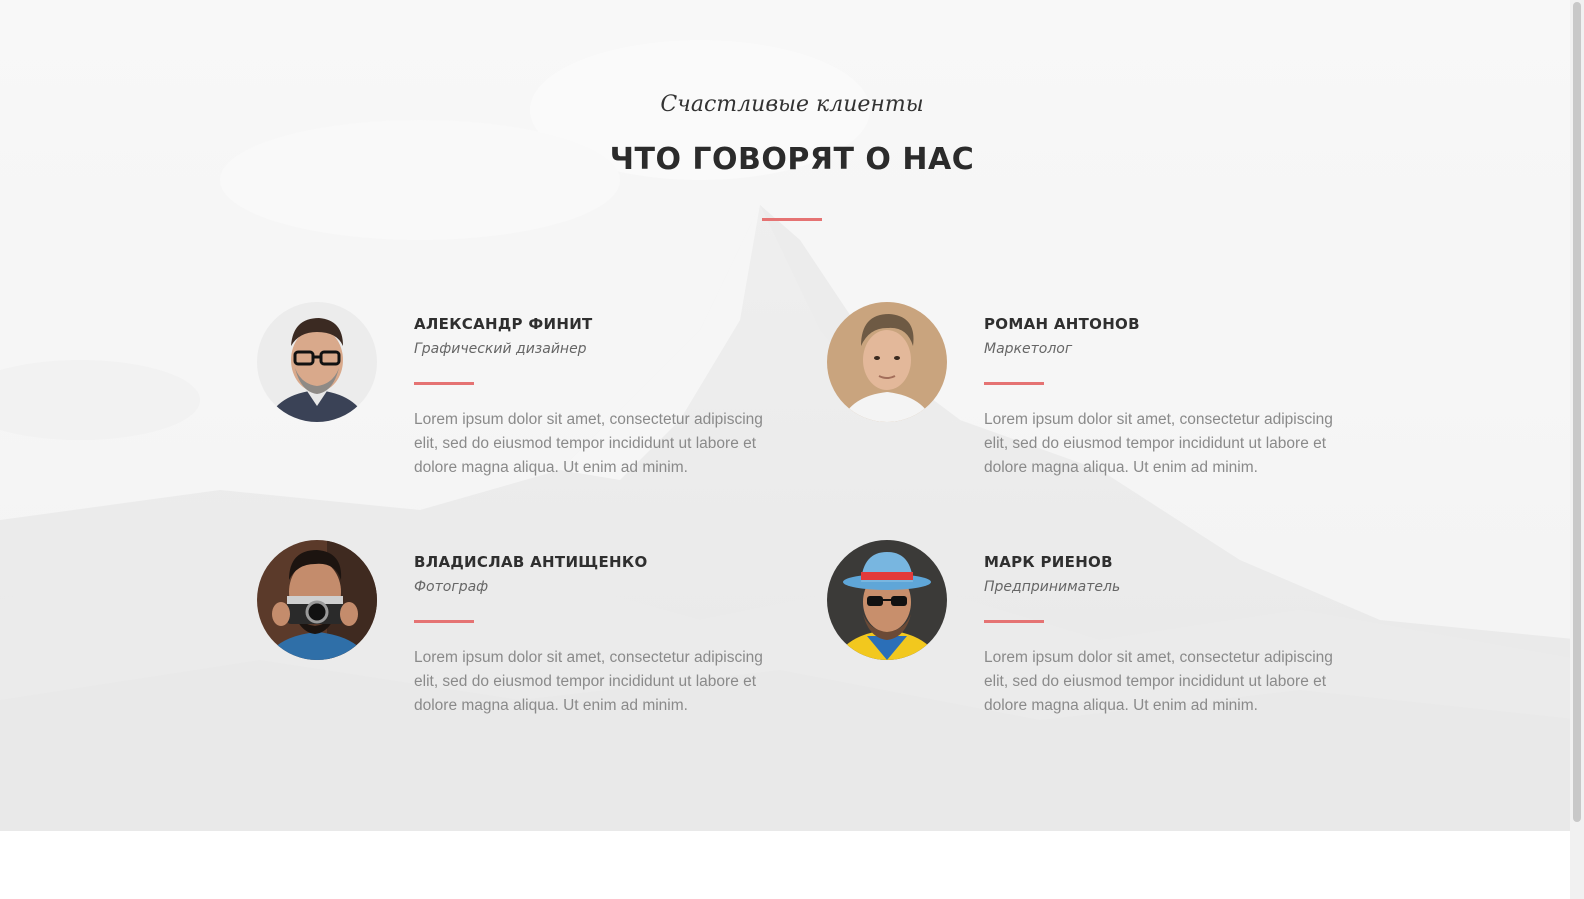 This screenshot has width=1584, height=899. Describe the element at coordinates (1028, 349) in the screenshot. I see `testimonial-role: Маркетолог` at that location.